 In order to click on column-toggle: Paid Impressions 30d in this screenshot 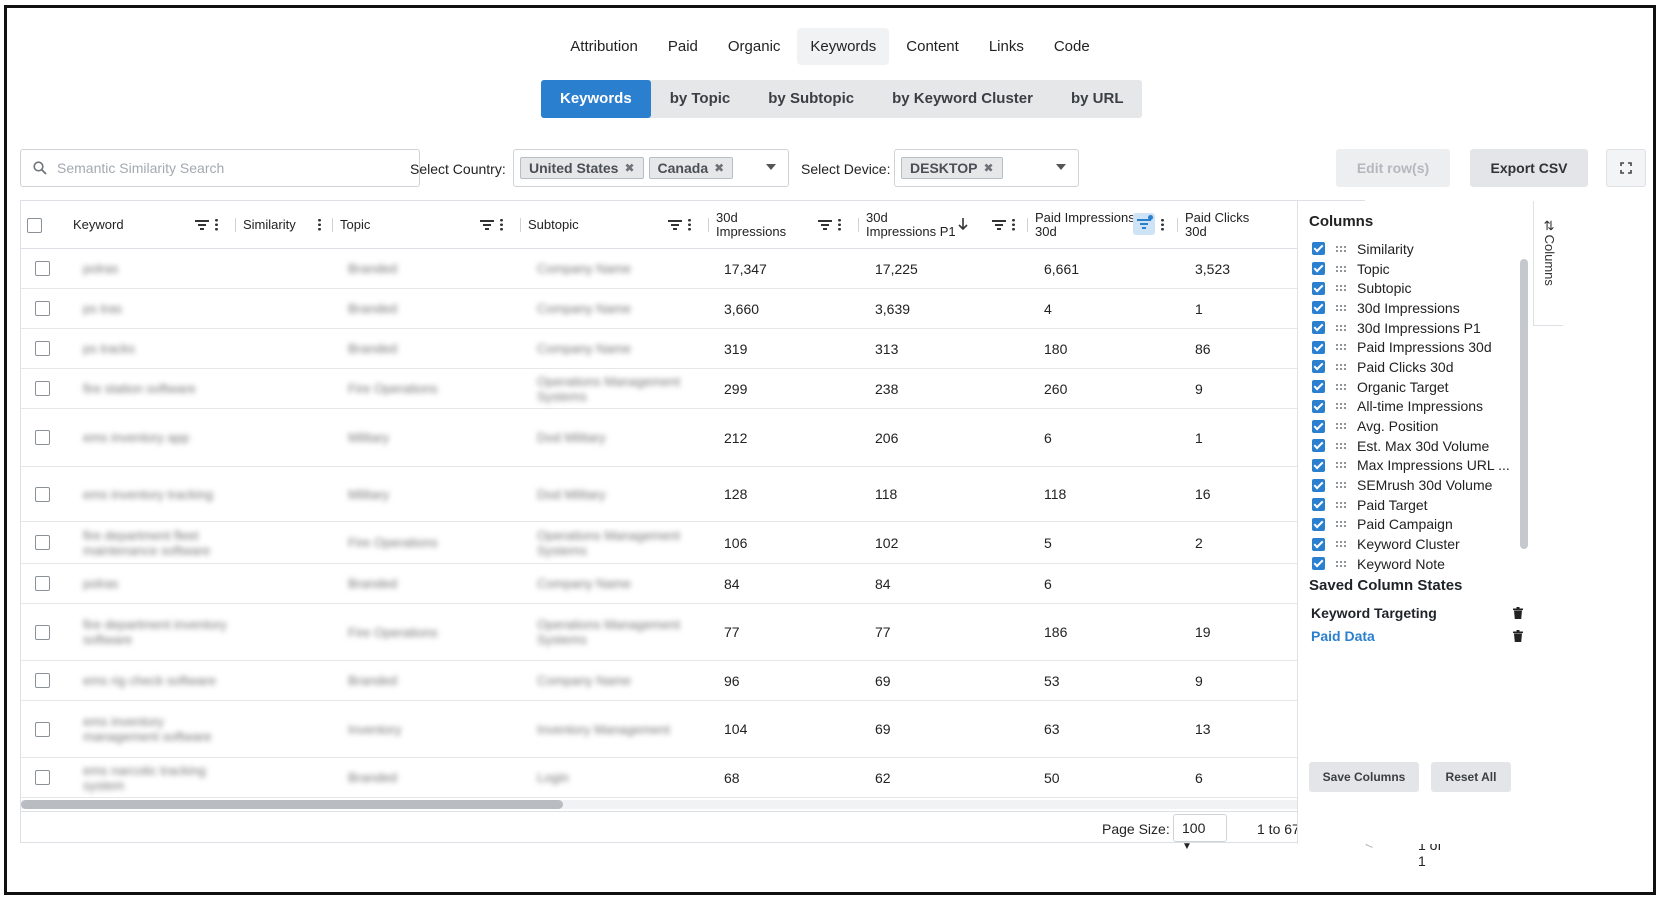, I will do `click(1417, 347)`.